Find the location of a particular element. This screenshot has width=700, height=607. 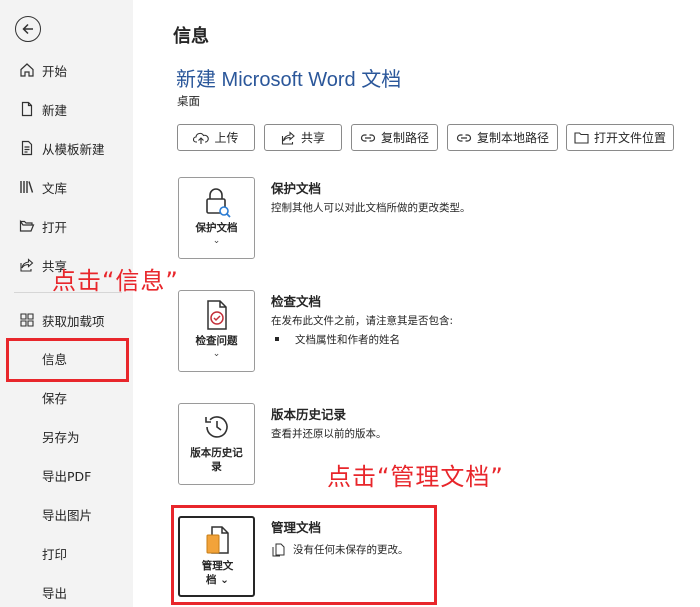

sidebar-item-new: 新建 is located at coordinates (66, 109).